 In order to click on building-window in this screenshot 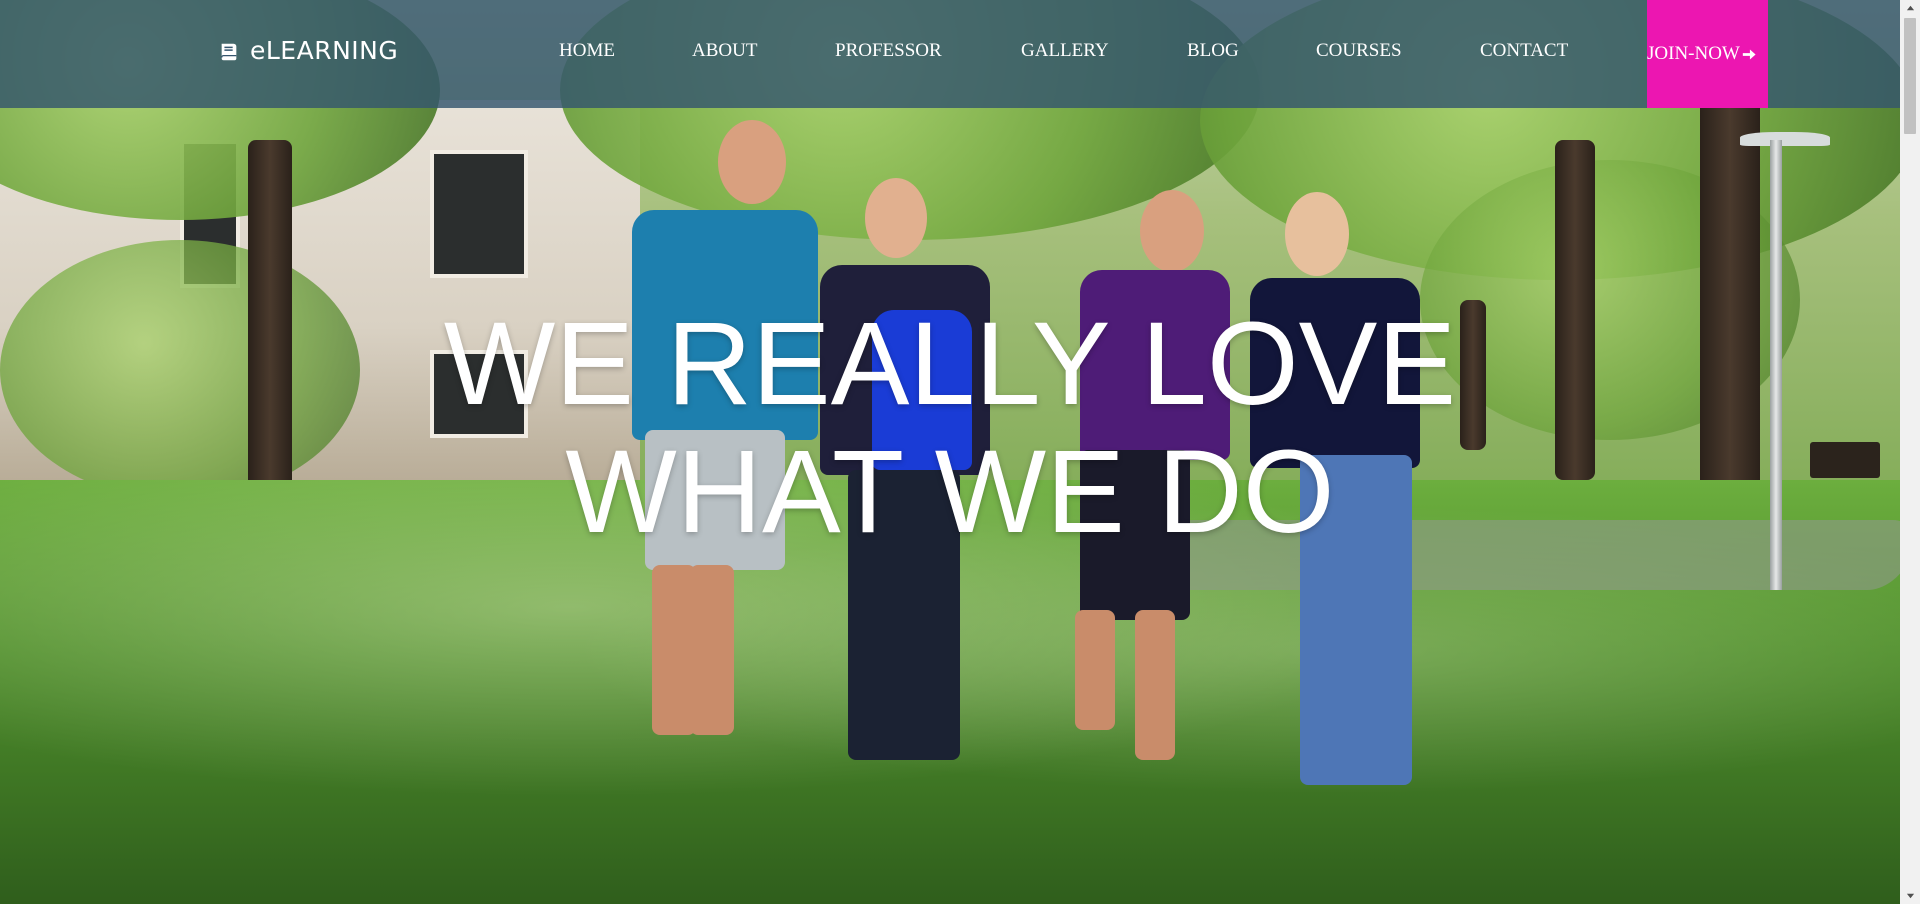, I will do `click(479, 214)`.